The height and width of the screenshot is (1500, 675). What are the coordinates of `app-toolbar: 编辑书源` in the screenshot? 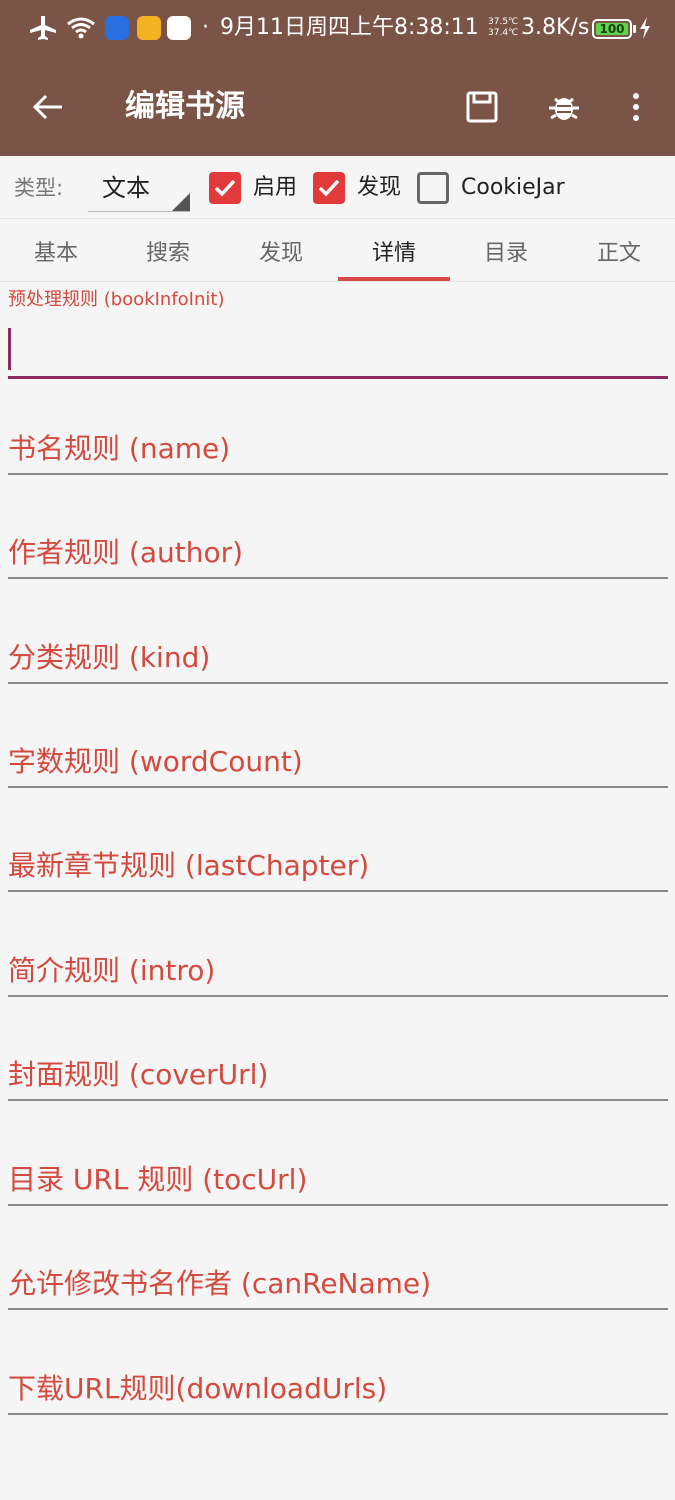 It's located at (337, 107).